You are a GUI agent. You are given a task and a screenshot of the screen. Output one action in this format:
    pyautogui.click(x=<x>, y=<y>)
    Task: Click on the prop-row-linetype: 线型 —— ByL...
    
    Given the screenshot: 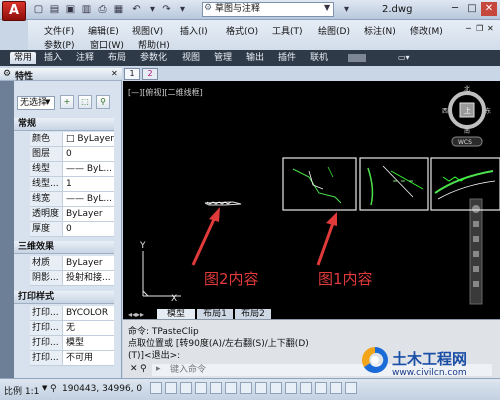 What is the action you would take?
    pyautogui.click(x=72, y=169)
    